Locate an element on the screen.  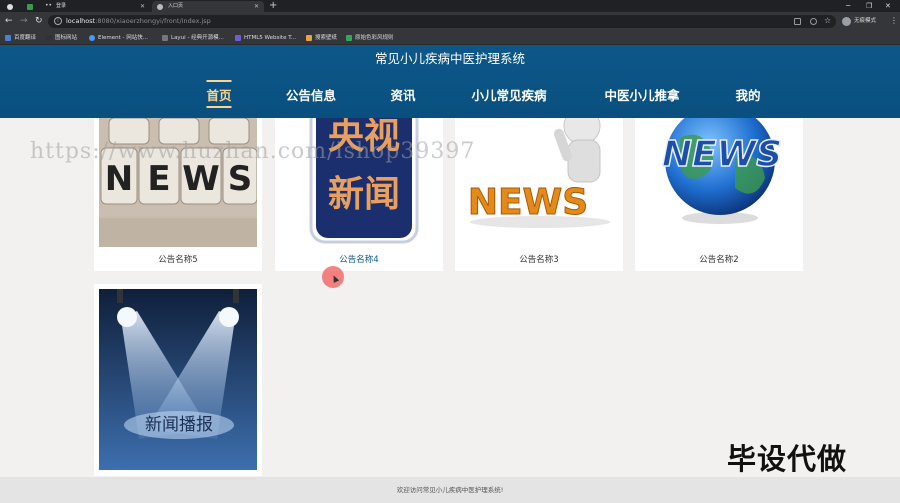
nav-common-diseases: 小儿常见疾病 is located at coordinates (508, 96).